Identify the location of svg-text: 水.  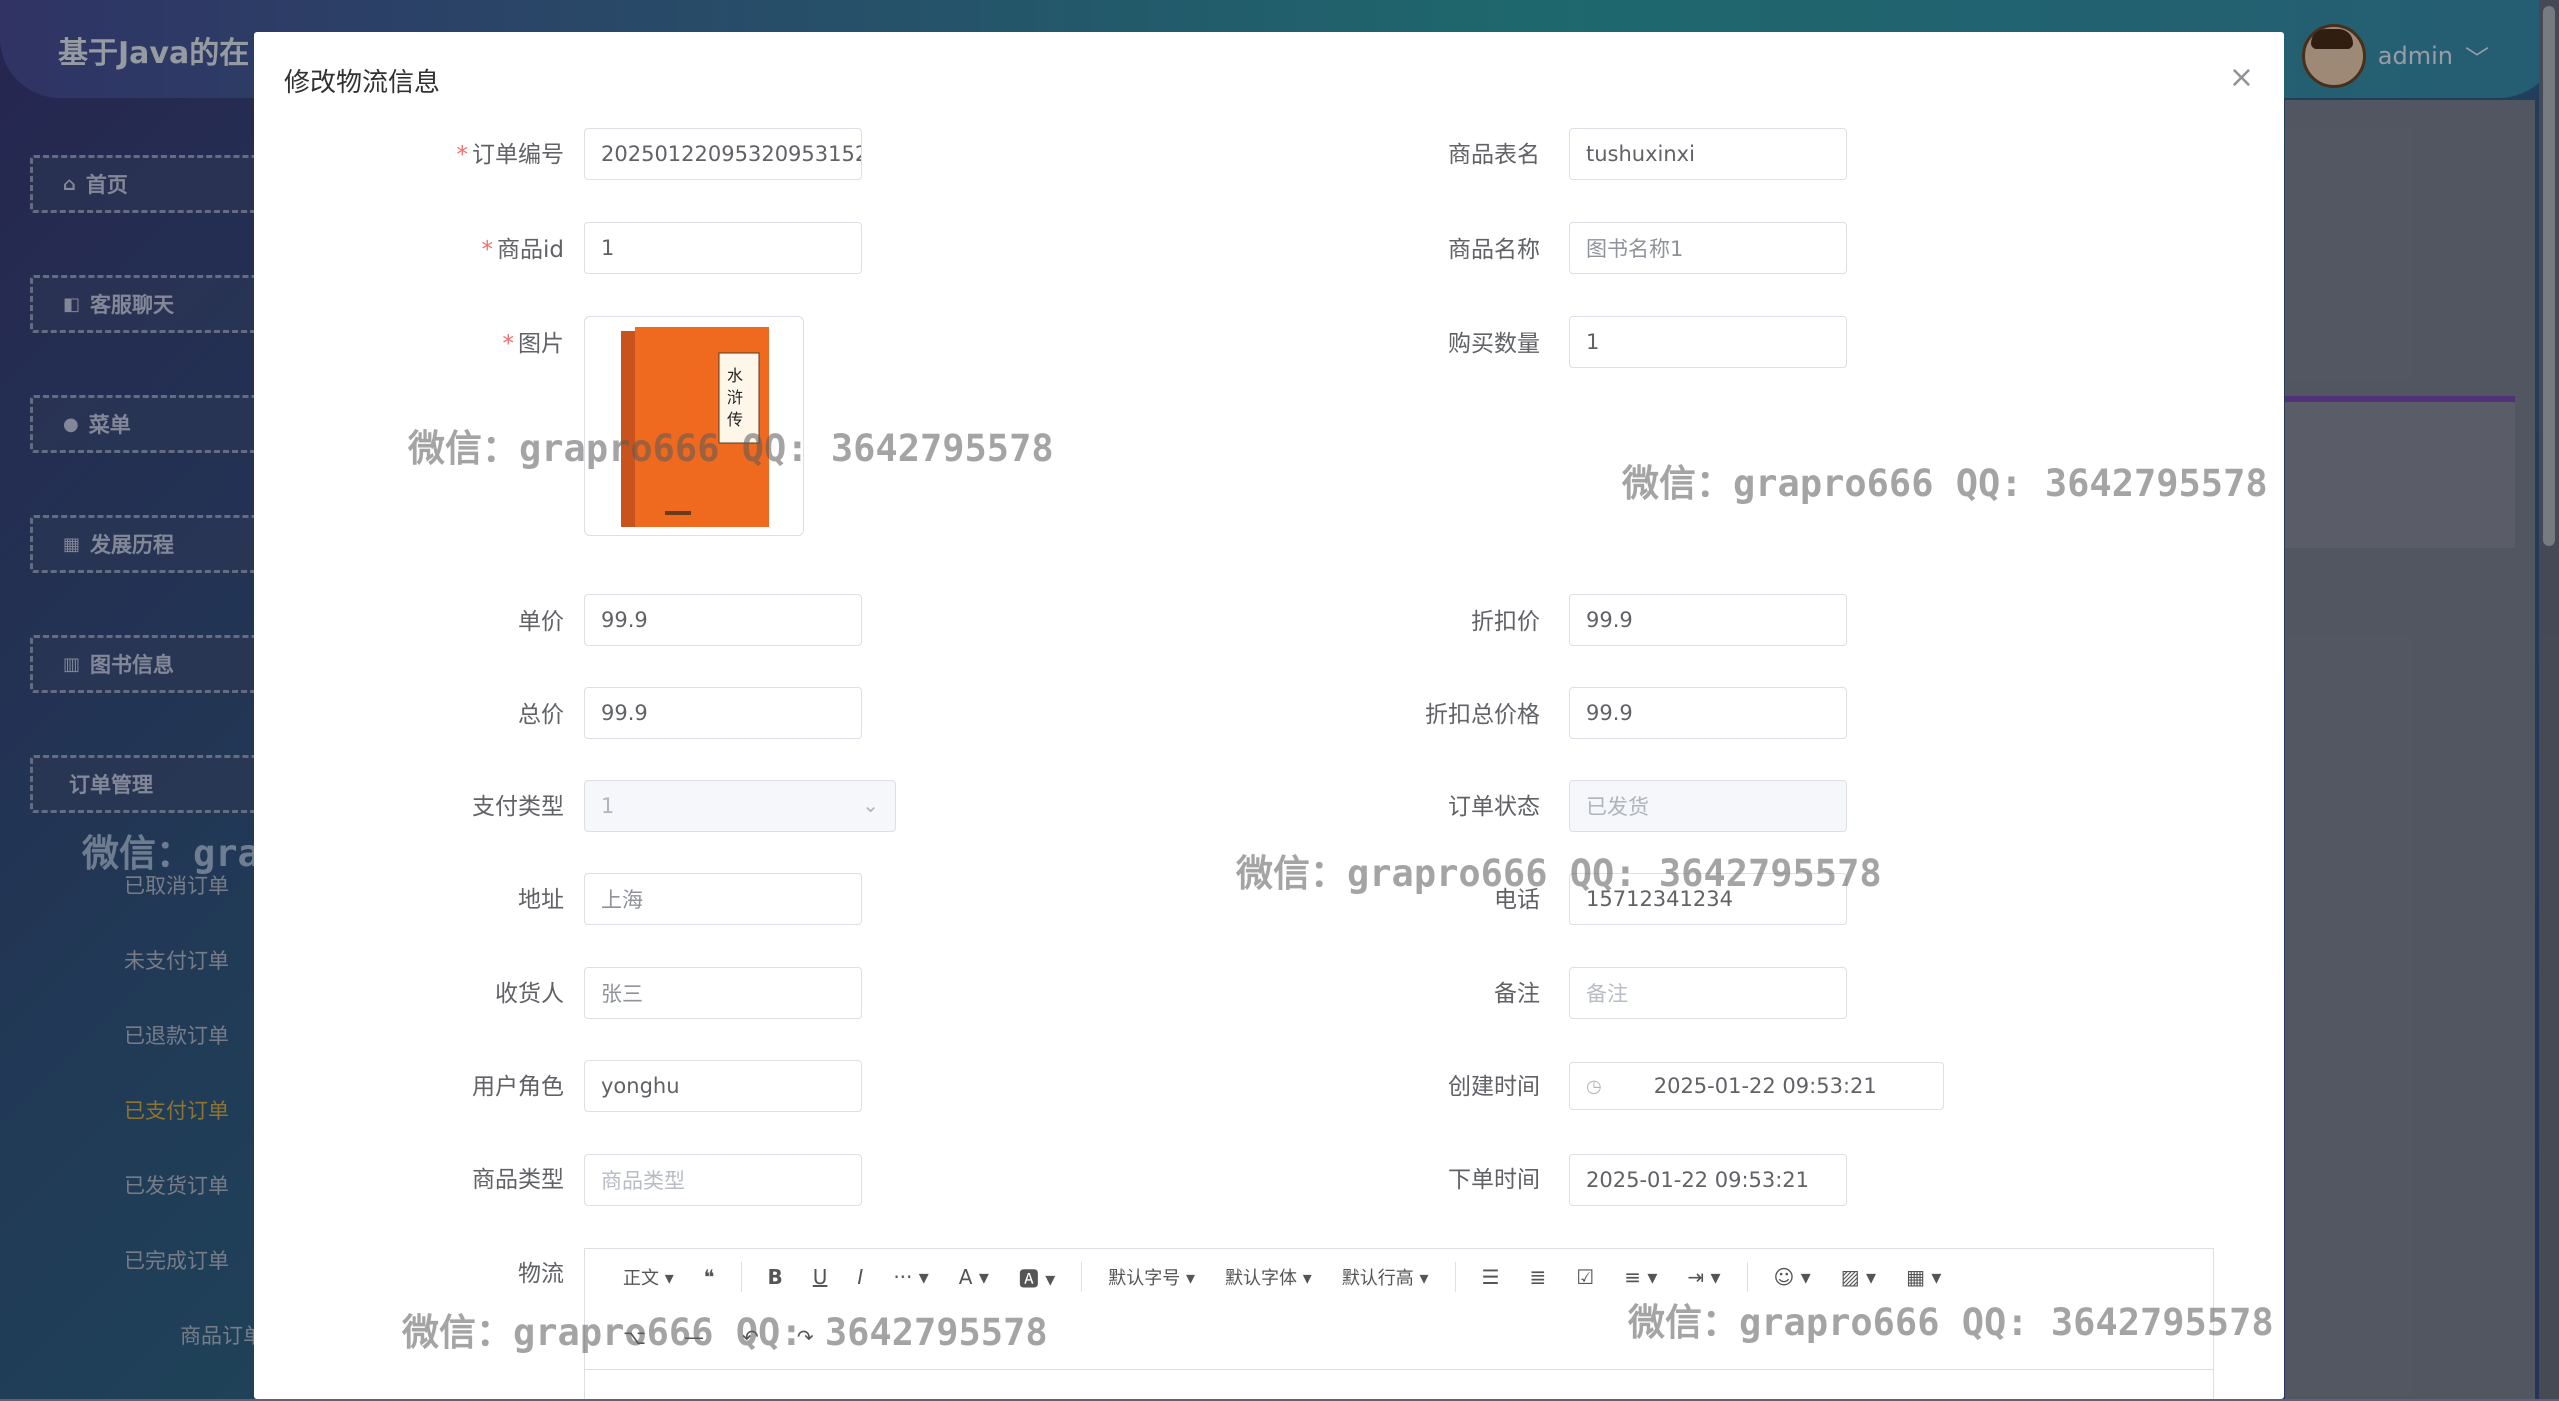
(735, 375).